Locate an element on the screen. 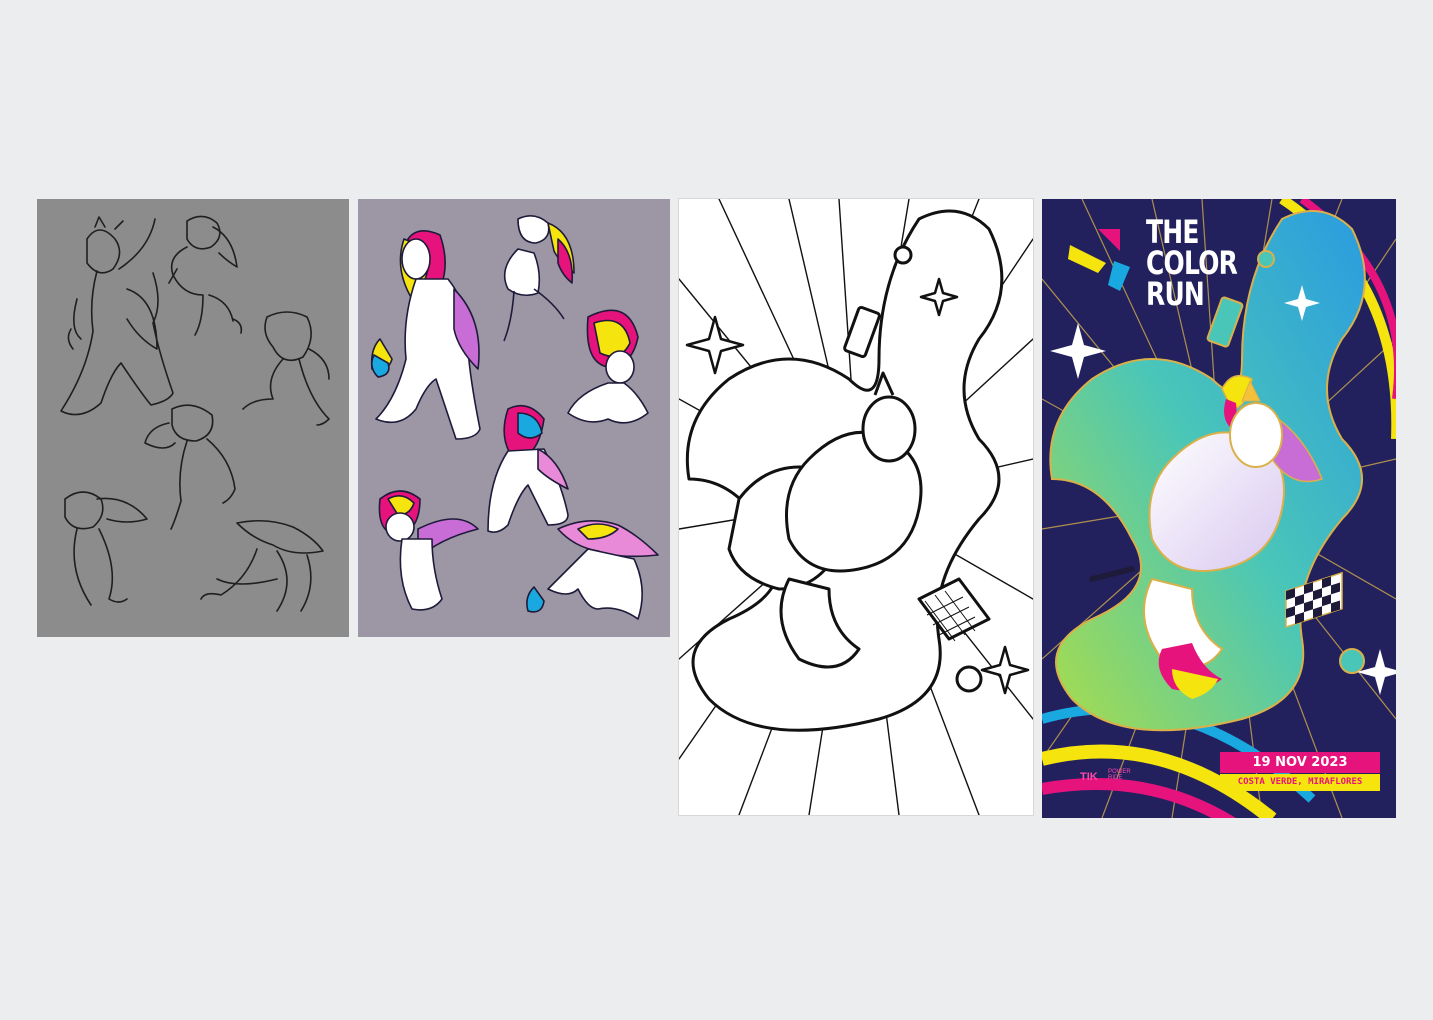 The image size is (1433, 1020). event-location: COSTA VERDE, MIRAFLORES is located at coordinates (1300, 782).